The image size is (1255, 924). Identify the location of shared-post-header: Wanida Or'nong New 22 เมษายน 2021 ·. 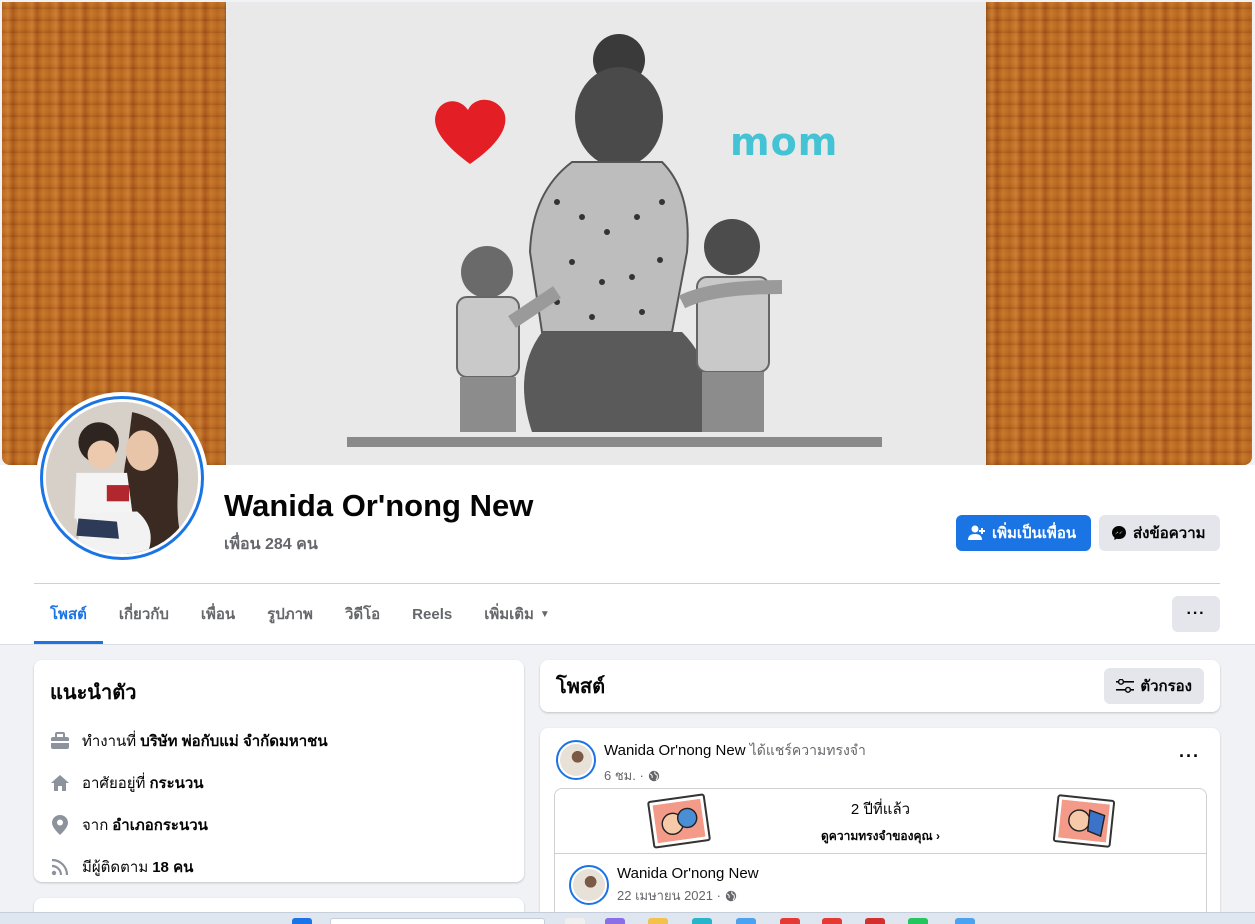
(664, 885).